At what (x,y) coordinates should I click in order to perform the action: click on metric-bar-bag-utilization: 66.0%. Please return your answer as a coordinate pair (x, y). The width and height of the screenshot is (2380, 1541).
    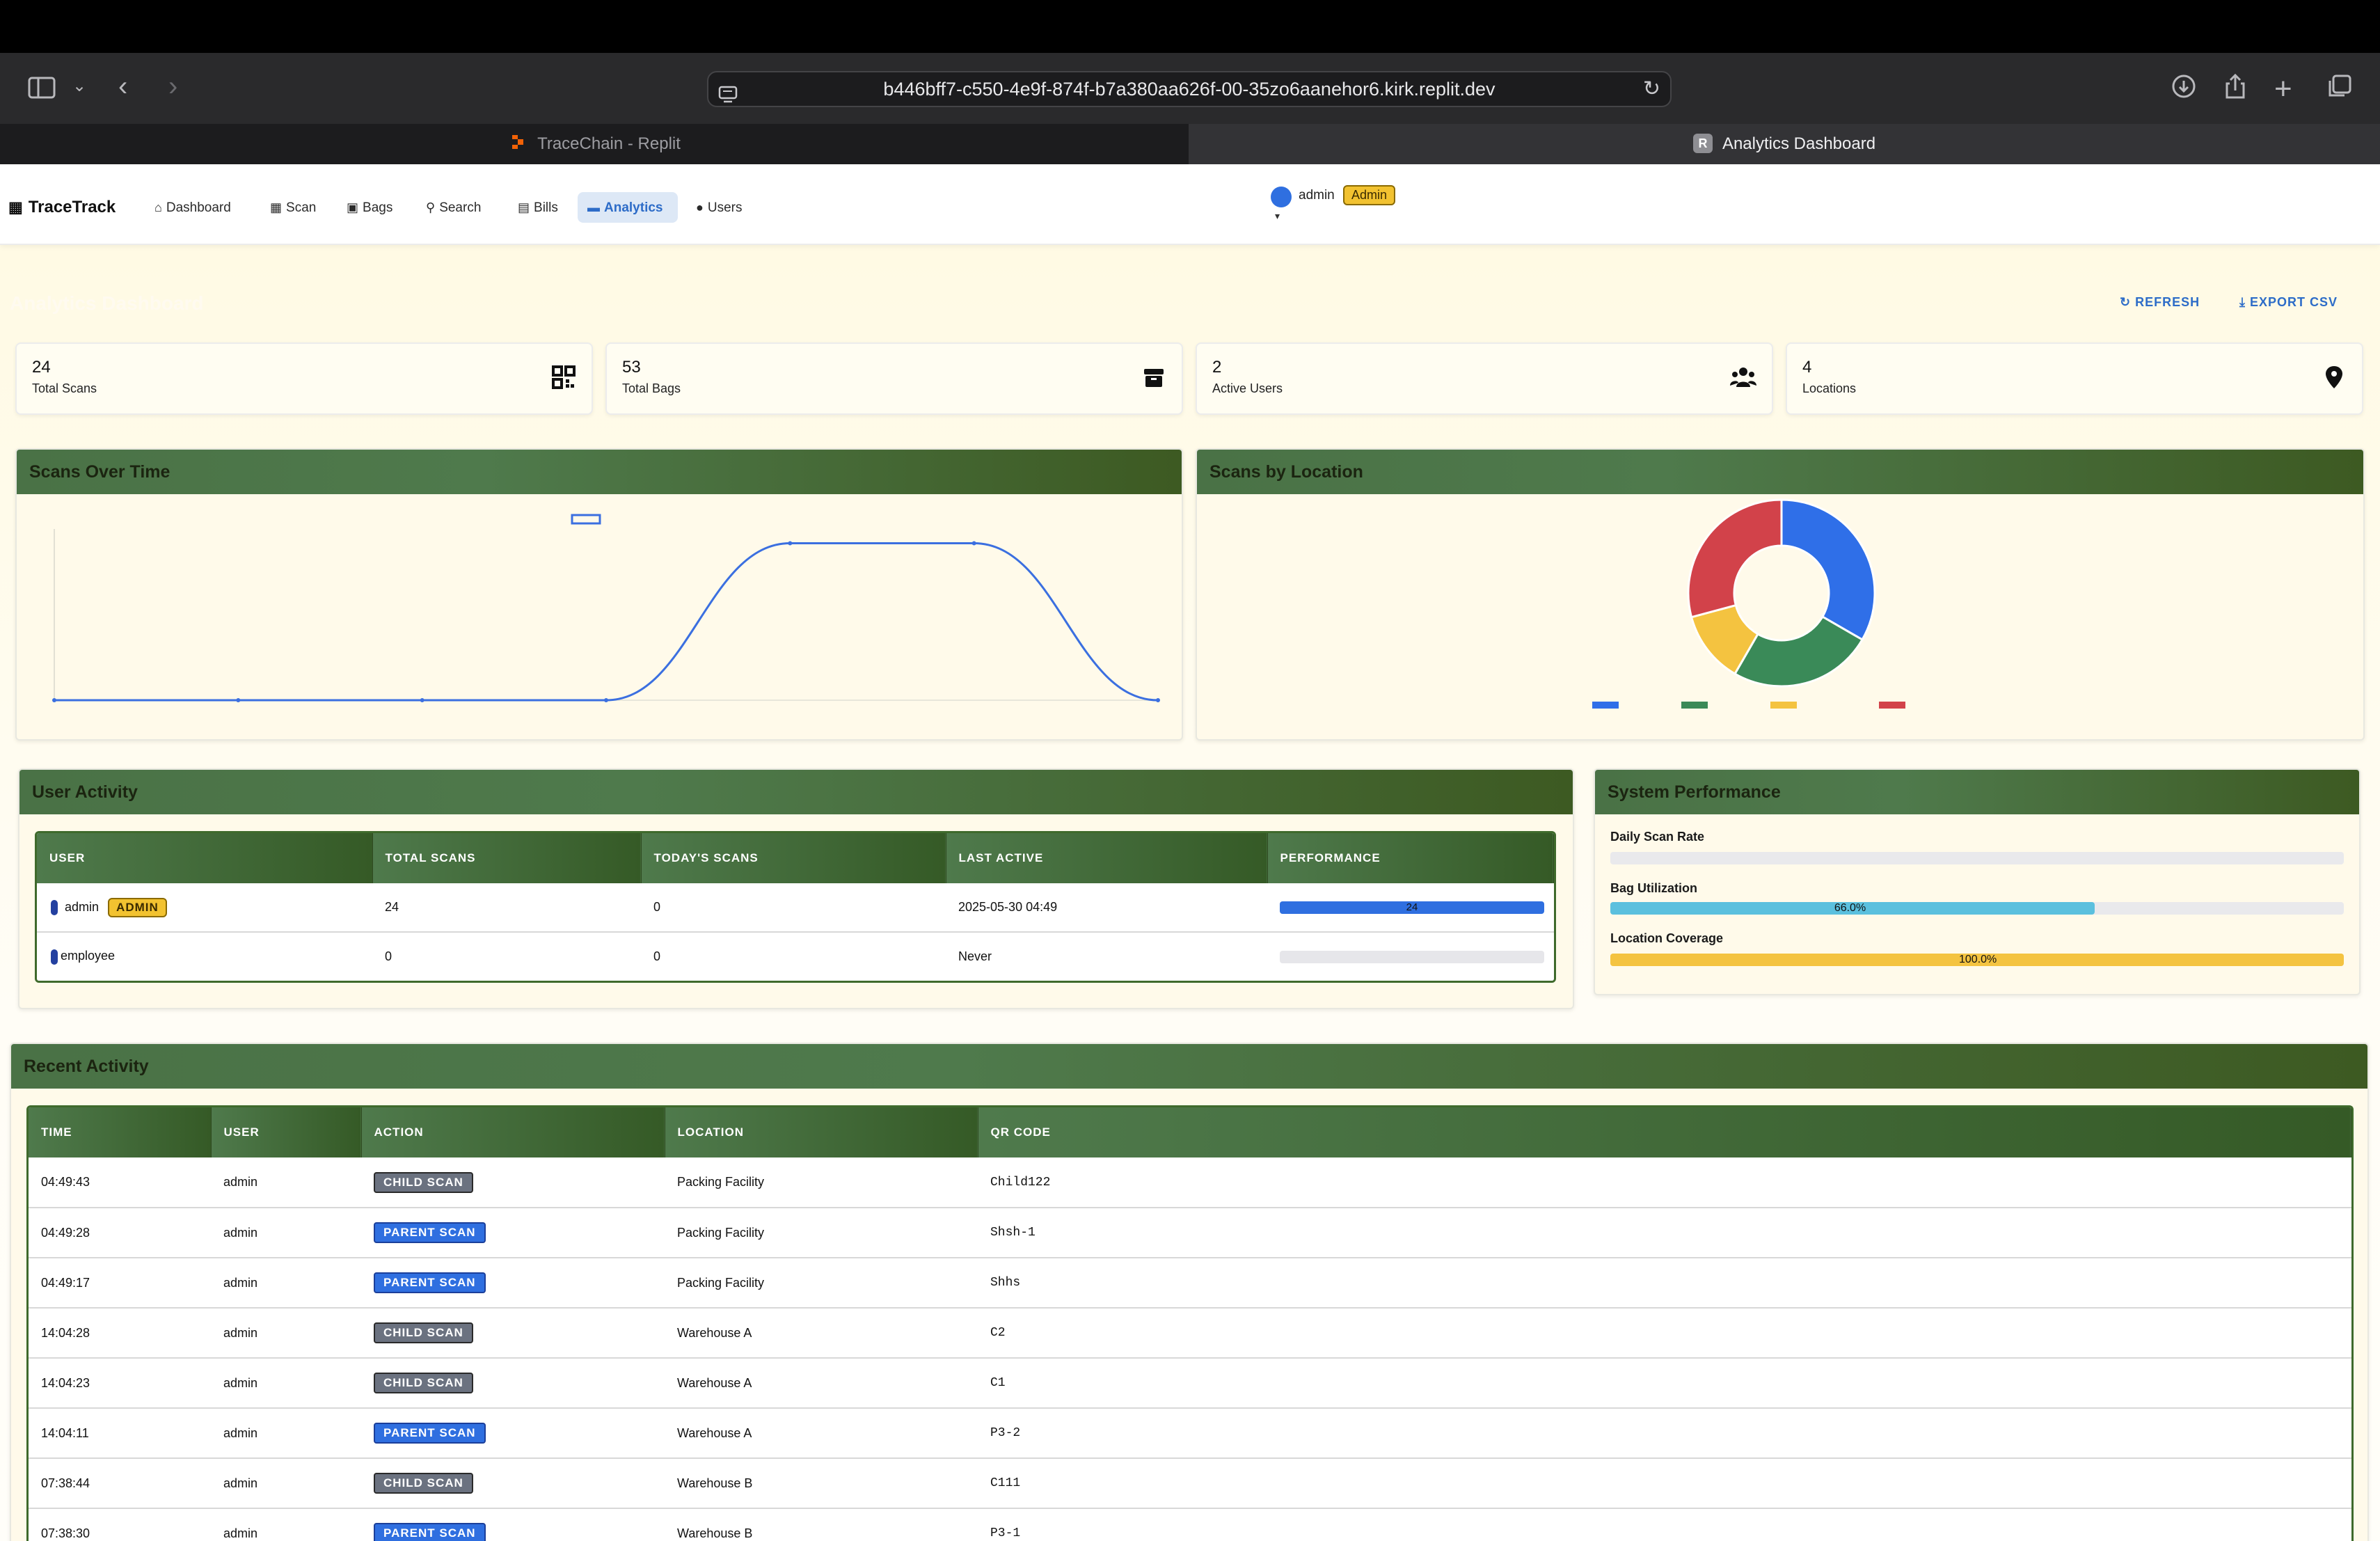
    Looking at the image, I should click on (1977, 908).